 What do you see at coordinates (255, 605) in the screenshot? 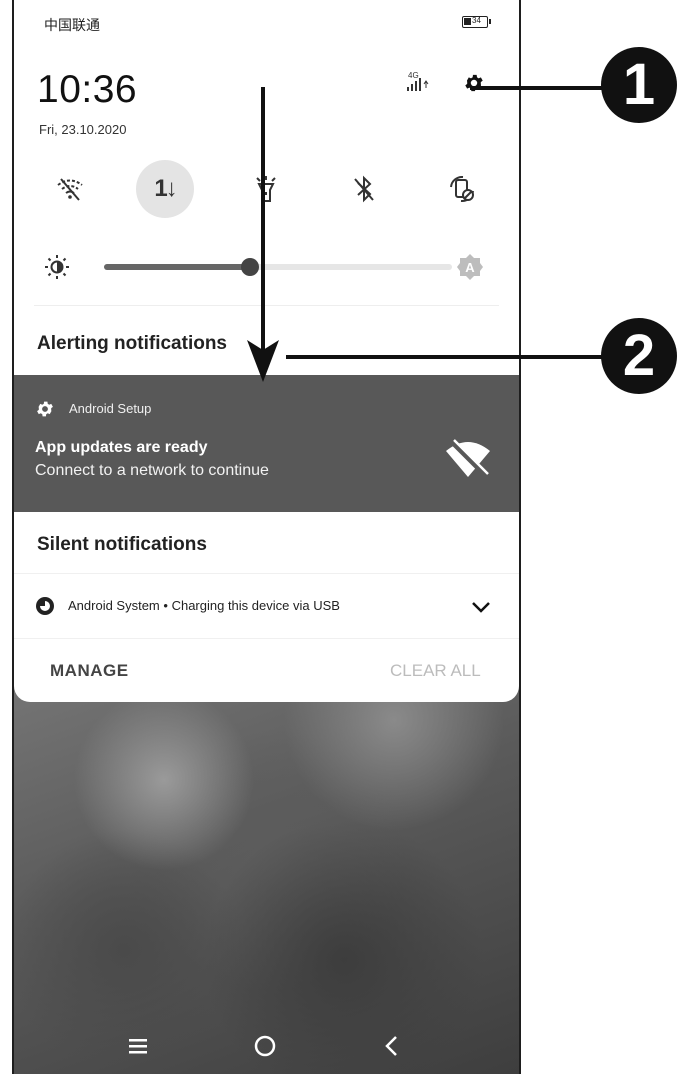
I see `silent-notification-body: Charging this device via USB` at bounding box center [255, 605].